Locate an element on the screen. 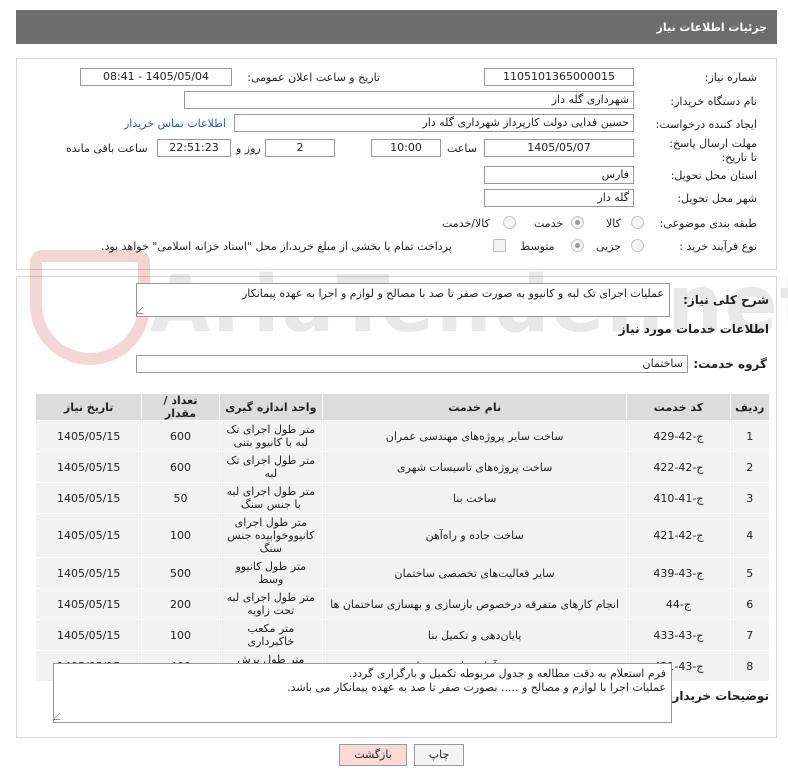 The height and width of the screenshot is (781, 788). buyer-org-field: شهرداری گله دار is located at coordinates (409, 100).